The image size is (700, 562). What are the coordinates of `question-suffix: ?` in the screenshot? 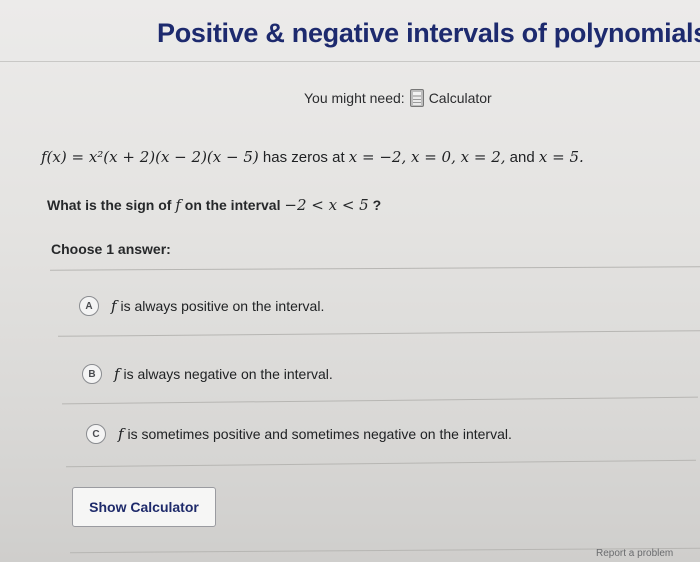 It's located at (375, 205).